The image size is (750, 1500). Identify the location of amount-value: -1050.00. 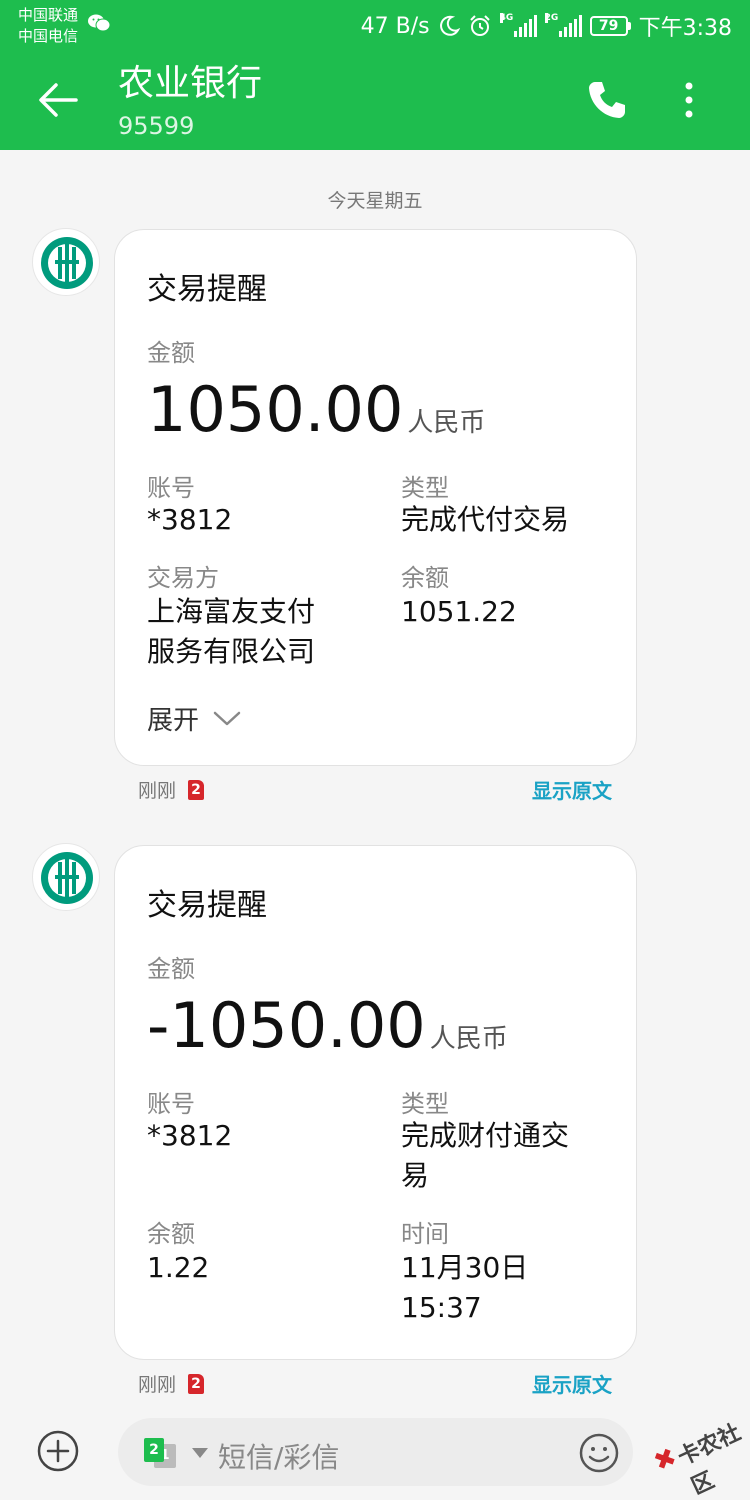
(286, 1025).